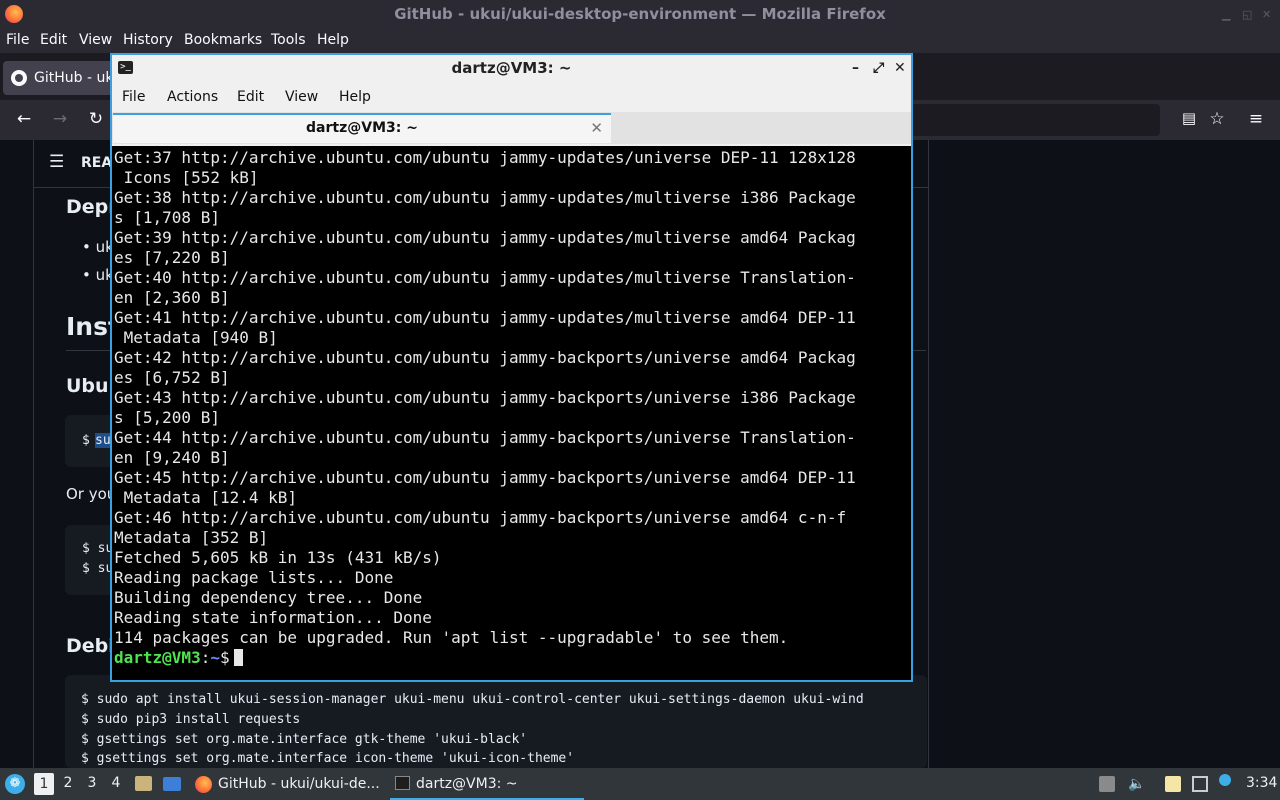 This screenshot has height=800, width=1280. What do you see at coordinates (24, 119) in the screenshot?
I see `back-icon: ←` at bounding box center [24, 119].